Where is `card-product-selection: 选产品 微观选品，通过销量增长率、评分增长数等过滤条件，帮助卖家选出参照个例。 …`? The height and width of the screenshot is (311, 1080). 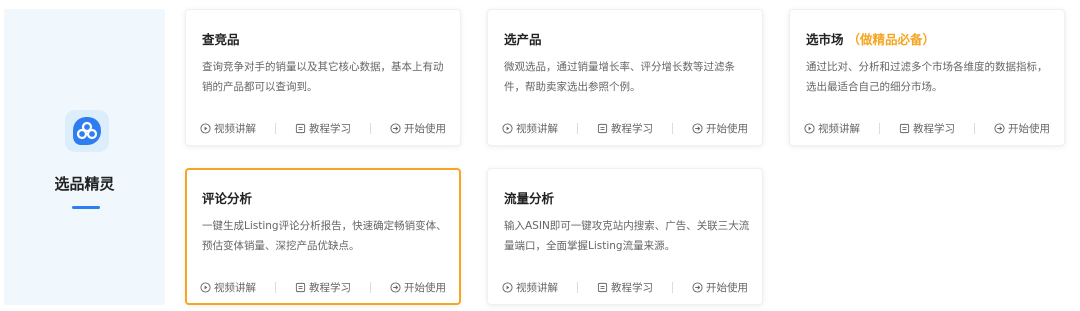 card-product-selection: 选产品 微观选品，通过销量增长率、评分增长数等过滤条件，帮助卖家选出参照个例。 … is located at coordinates (625, 77).